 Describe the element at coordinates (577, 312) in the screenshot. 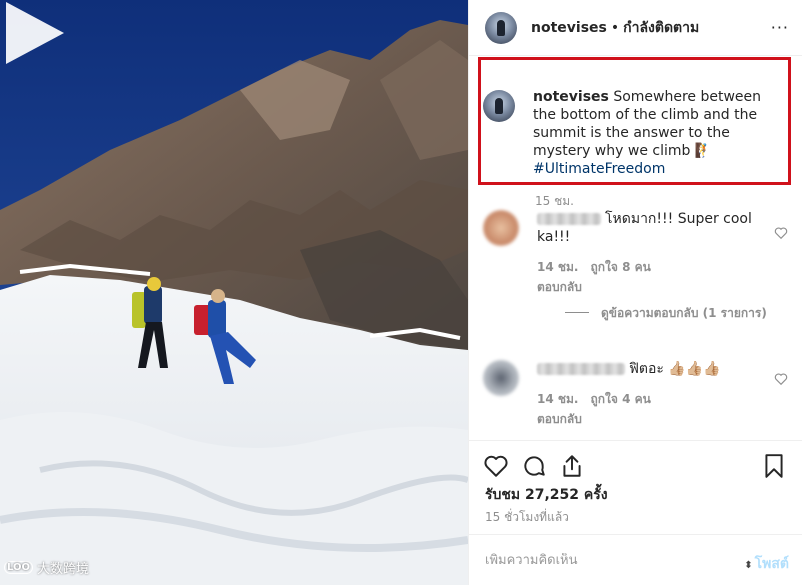

I see `replies-line` at that location.